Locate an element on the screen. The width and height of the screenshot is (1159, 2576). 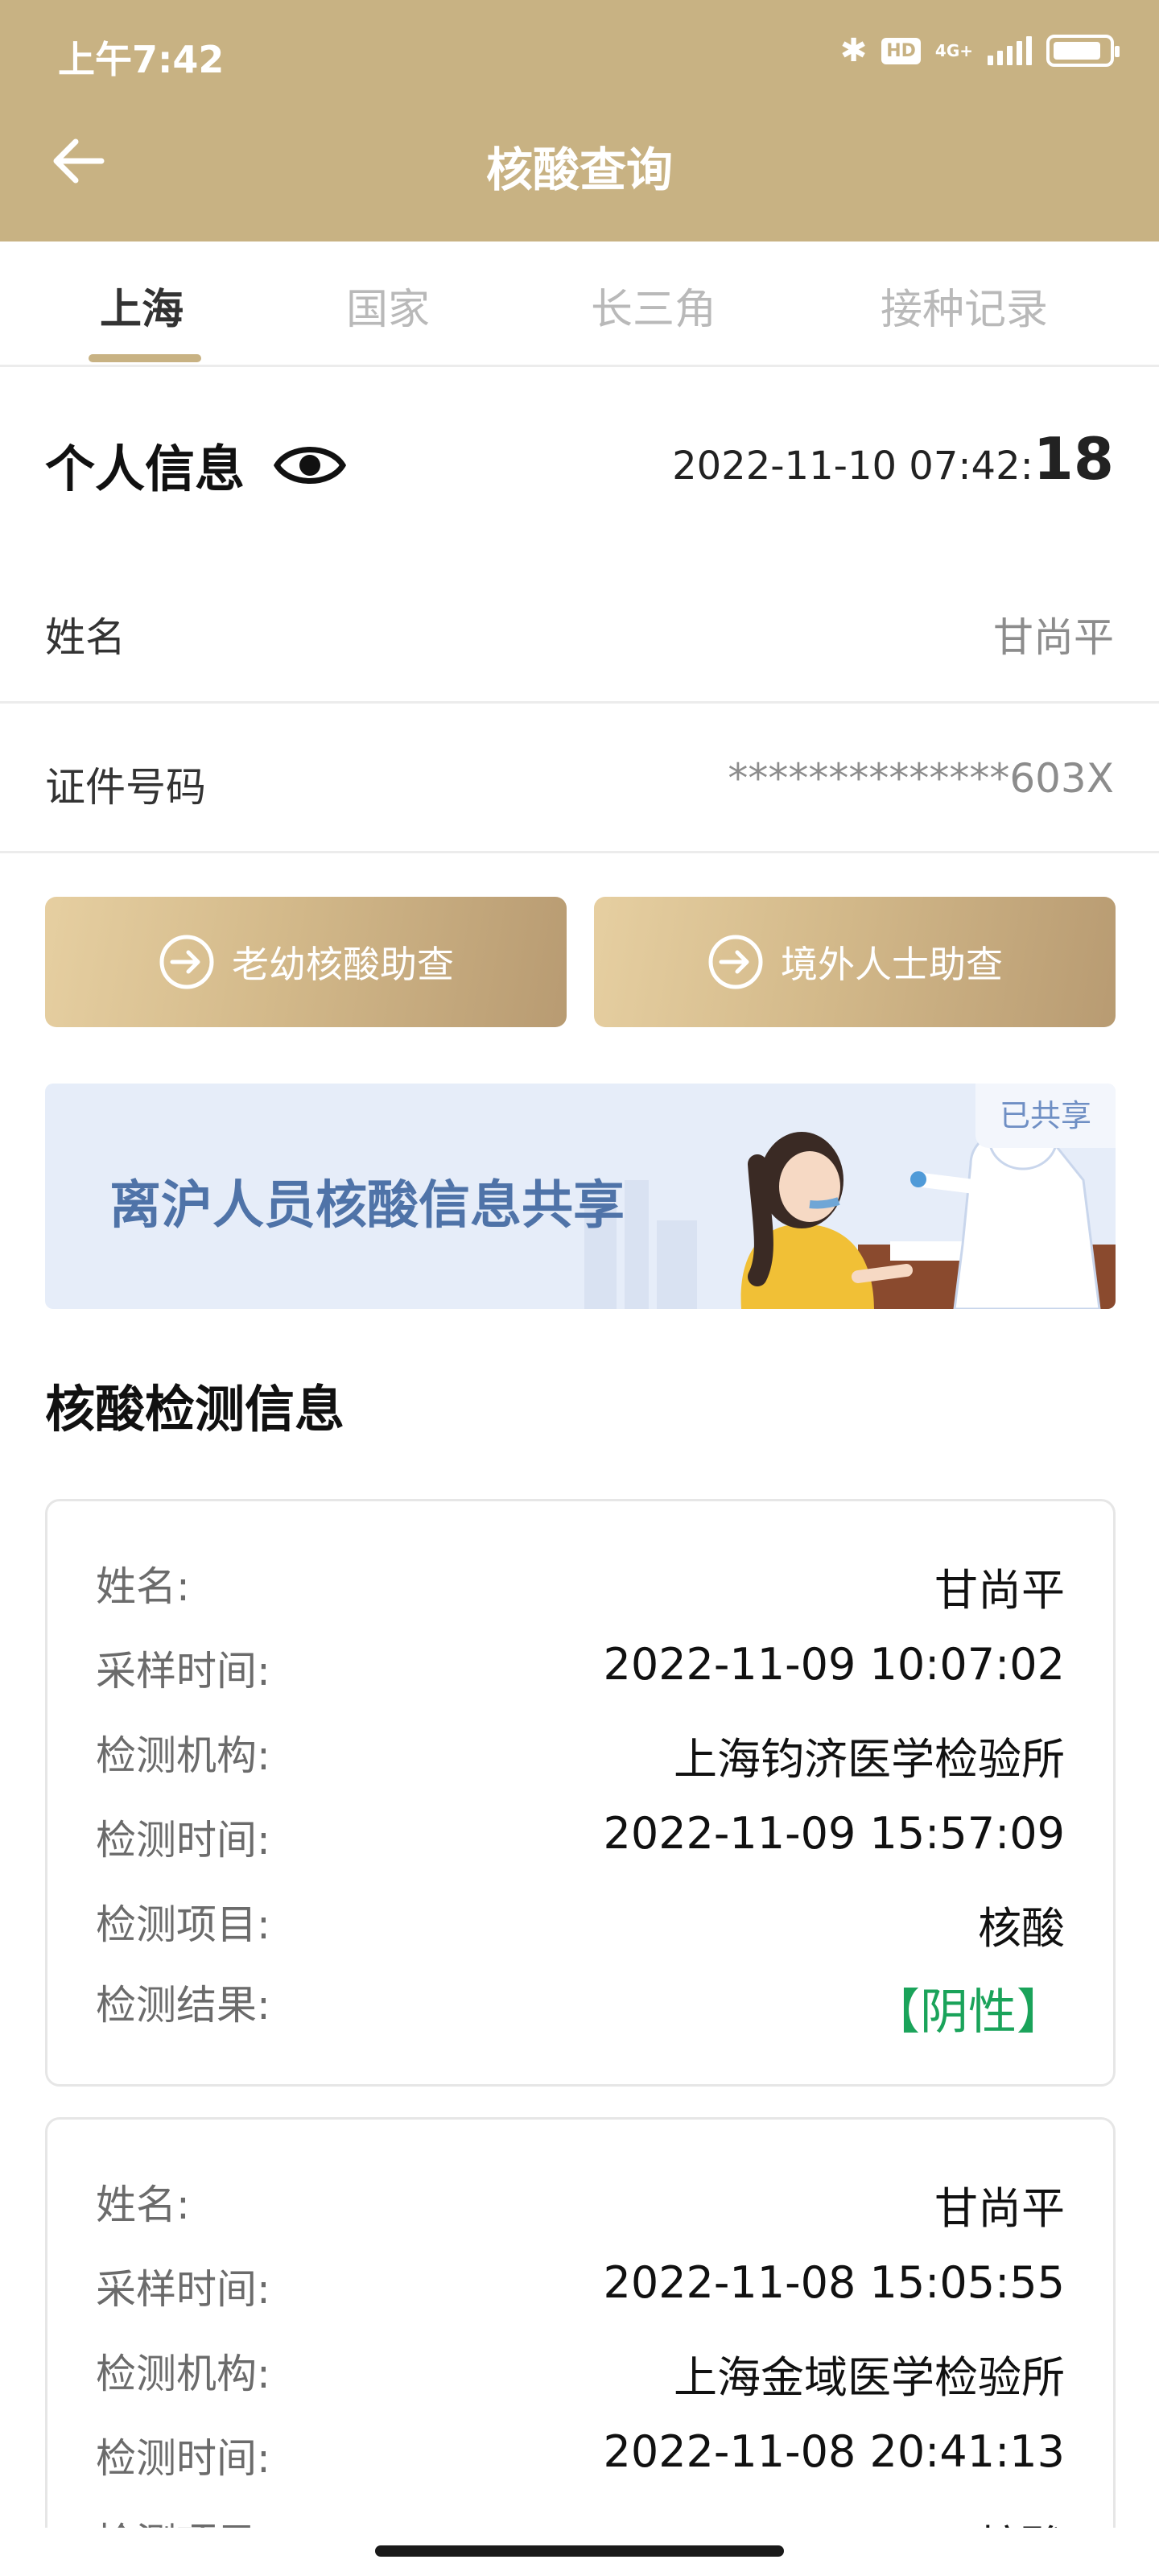
query-timestamp: 2022-11-10 07:42:18 is located at coordinates (893, 459).